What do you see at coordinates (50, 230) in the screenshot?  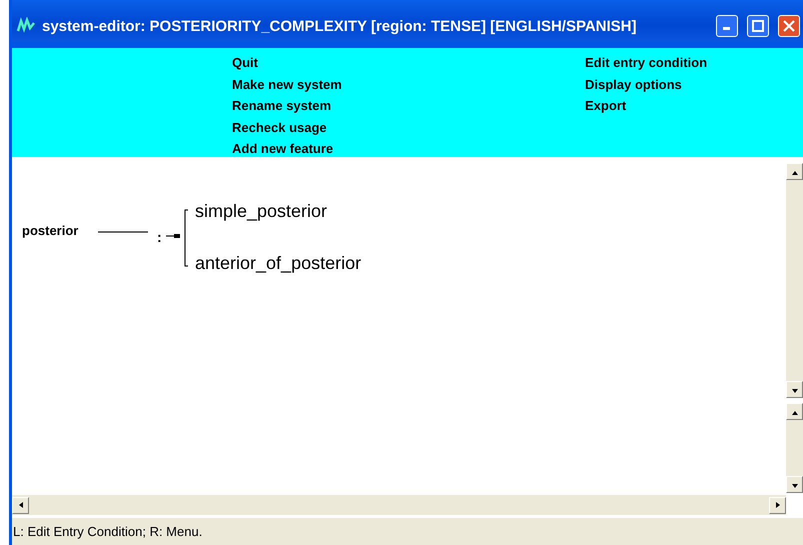 I see `feature-label: posterior` at bounding box center [50, 230].